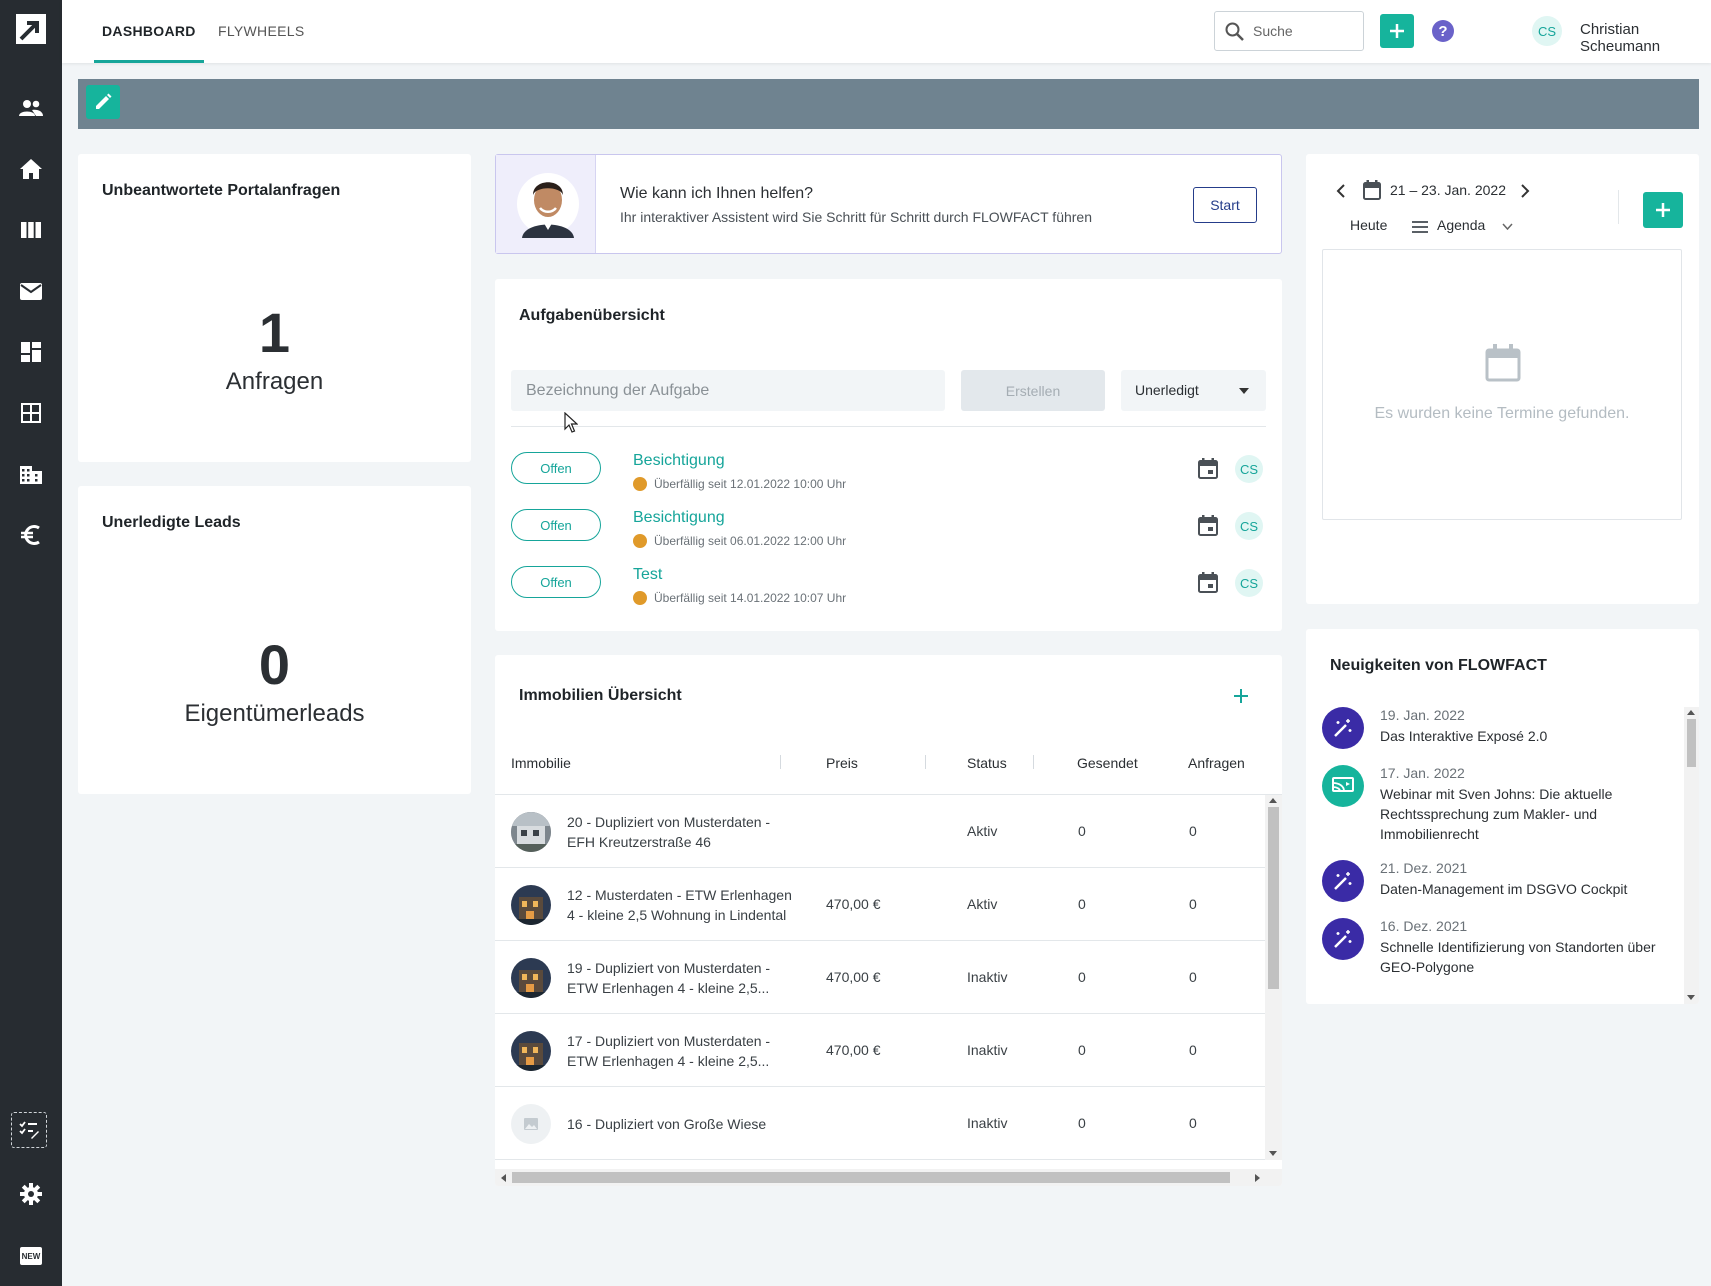  Describe the element at coordinates (31, 230) in the screenshot. I see `columns-icon` at that location.